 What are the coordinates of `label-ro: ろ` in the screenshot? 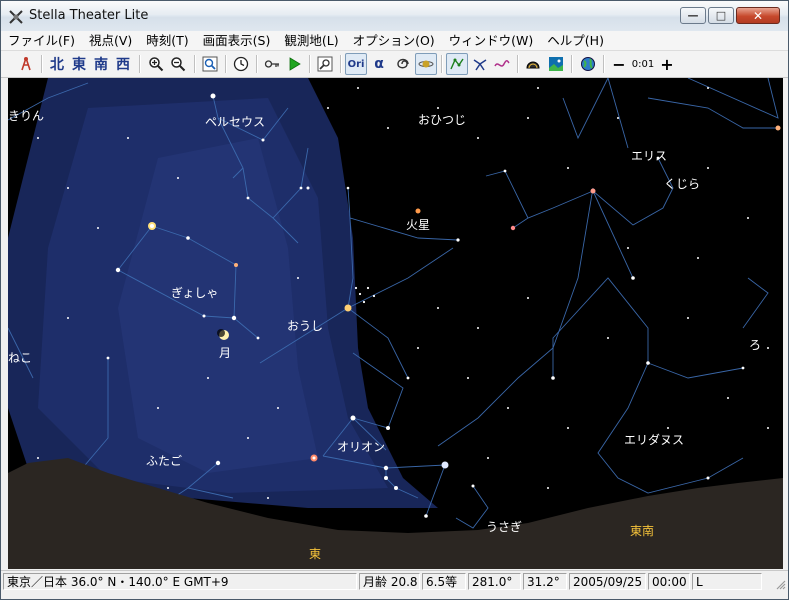 It's located at (755, 344).